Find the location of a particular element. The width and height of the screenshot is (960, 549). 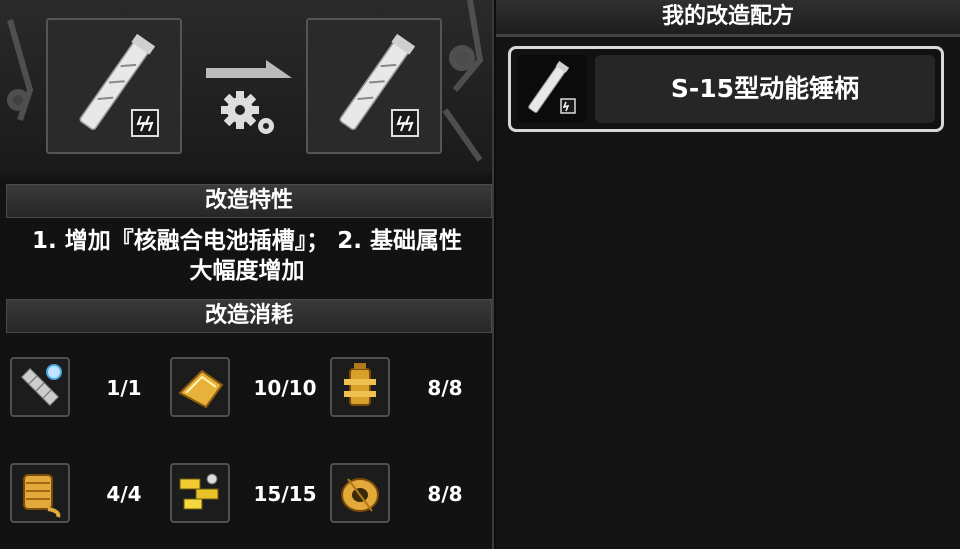

recipe-panel-title: 我的改造配方 is located at coordinates (728, 18).